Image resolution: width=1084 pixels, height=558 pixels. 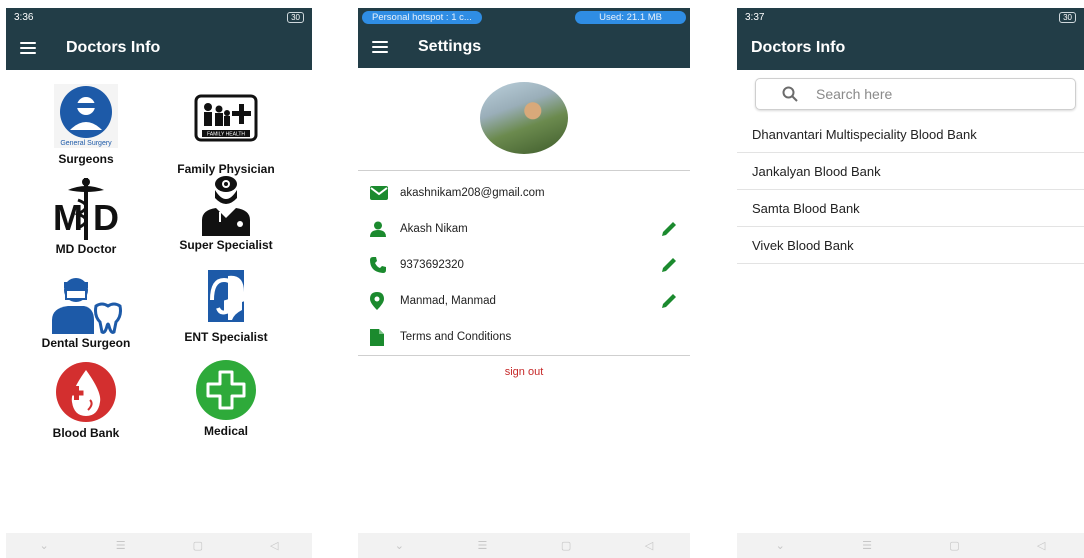 I want to click on category-dental-surgeon: Dental Surgeon, so click(x=86, y=313).